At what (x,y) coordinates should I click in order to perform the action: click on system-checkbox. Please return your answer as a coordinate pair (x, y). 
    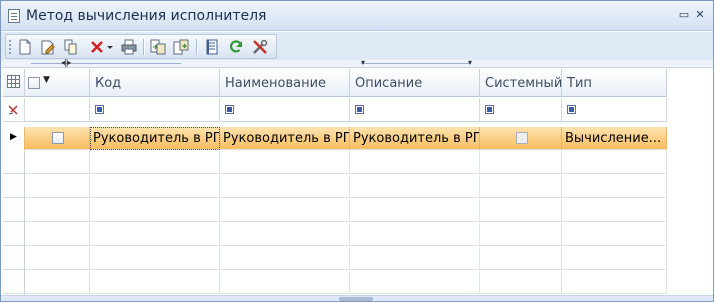
    Looking at the image, I should click on (522, 138).